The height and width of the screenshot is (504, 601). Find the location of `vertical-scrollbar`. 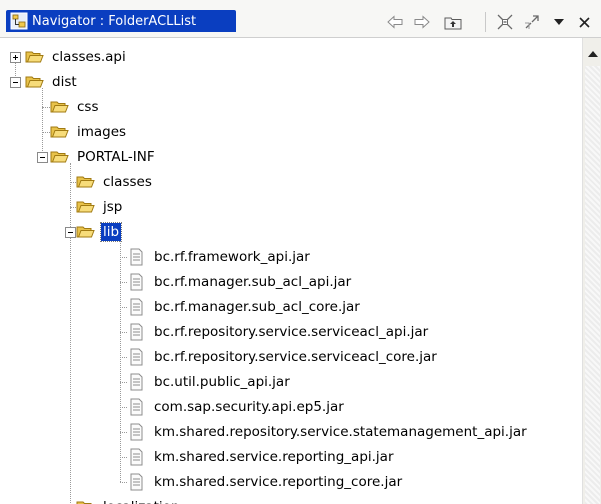

vertical-scrollbar is located at coordinates (591, 271).